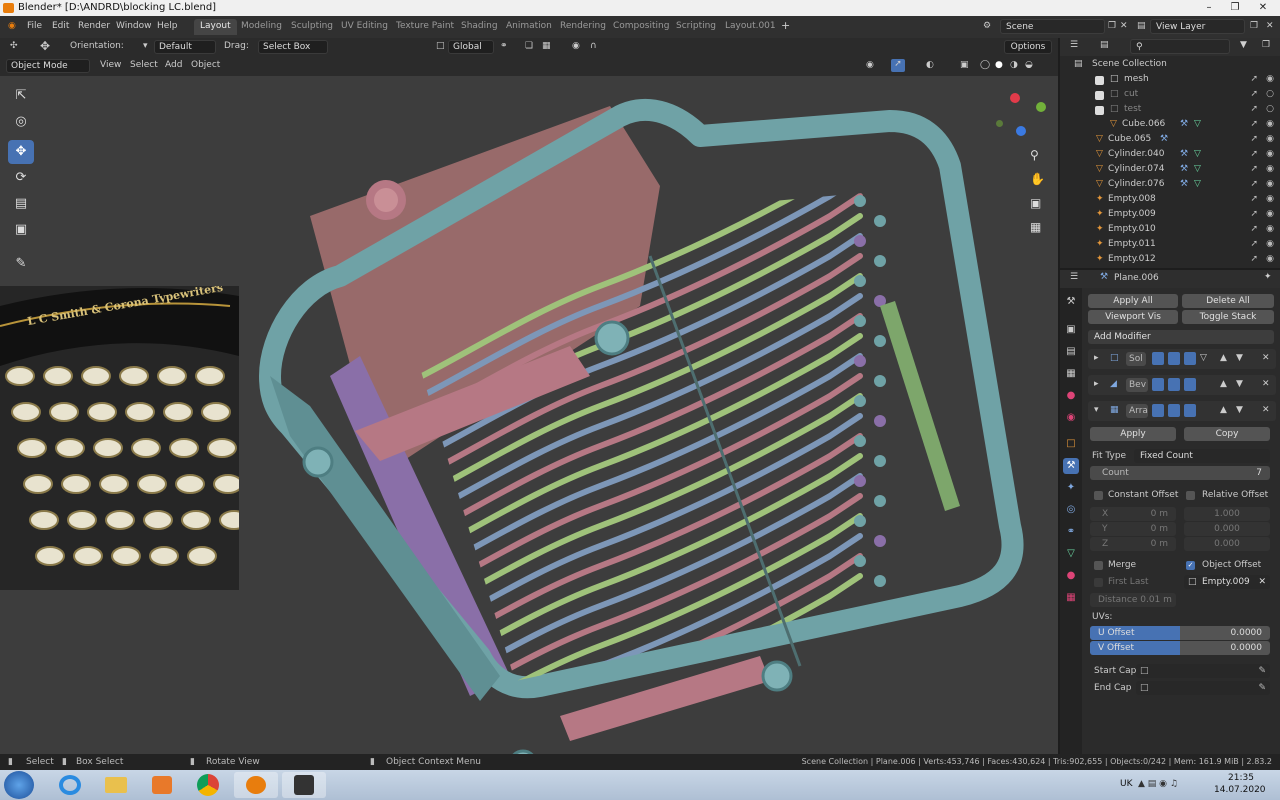 This screenshot has width=1280, height=800. Describe the element at coordinates (1158, 784) in the screenshot. I see `tray-icons: ▲ ▤ ◉ ♫` at that location.